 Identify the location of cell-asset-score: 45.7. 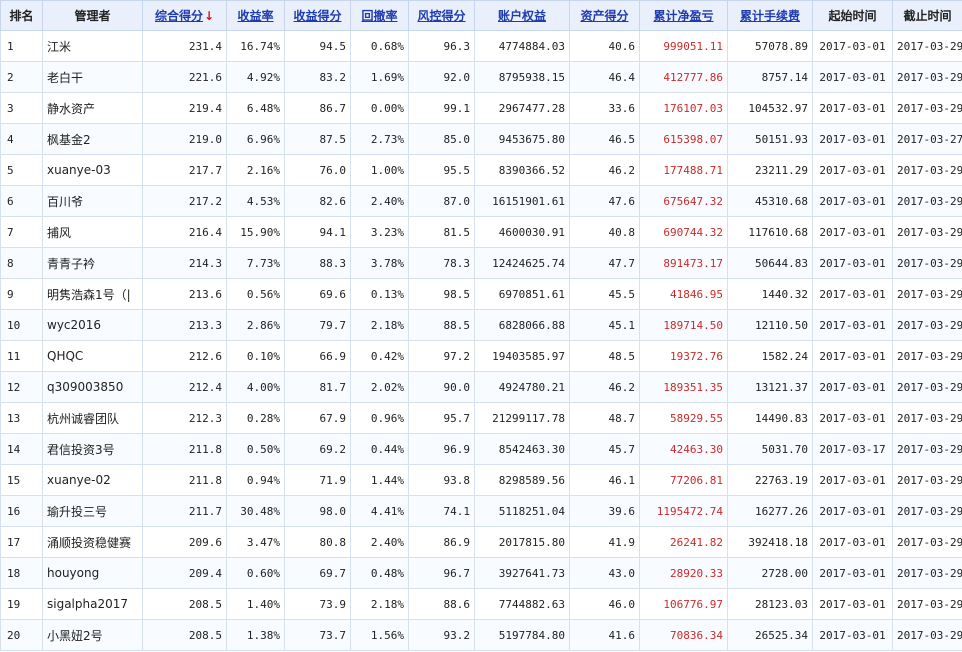
(604, 449).